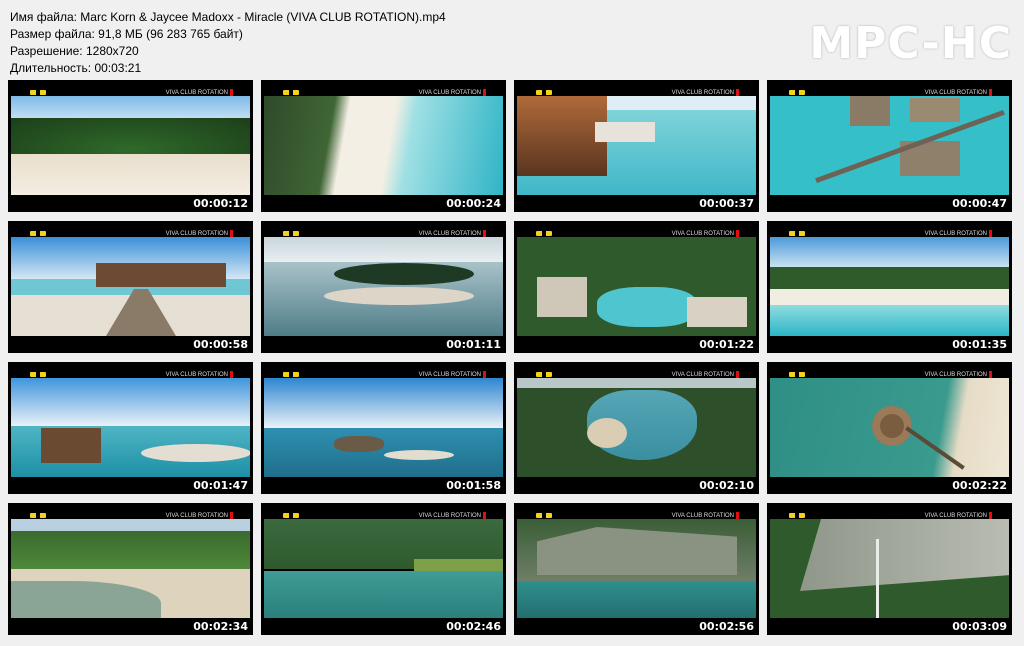  What do you see at coordinates (726, 344) in the screenshot?
I see `timestamp: 00:01:22` at bounding box center [726, 344].